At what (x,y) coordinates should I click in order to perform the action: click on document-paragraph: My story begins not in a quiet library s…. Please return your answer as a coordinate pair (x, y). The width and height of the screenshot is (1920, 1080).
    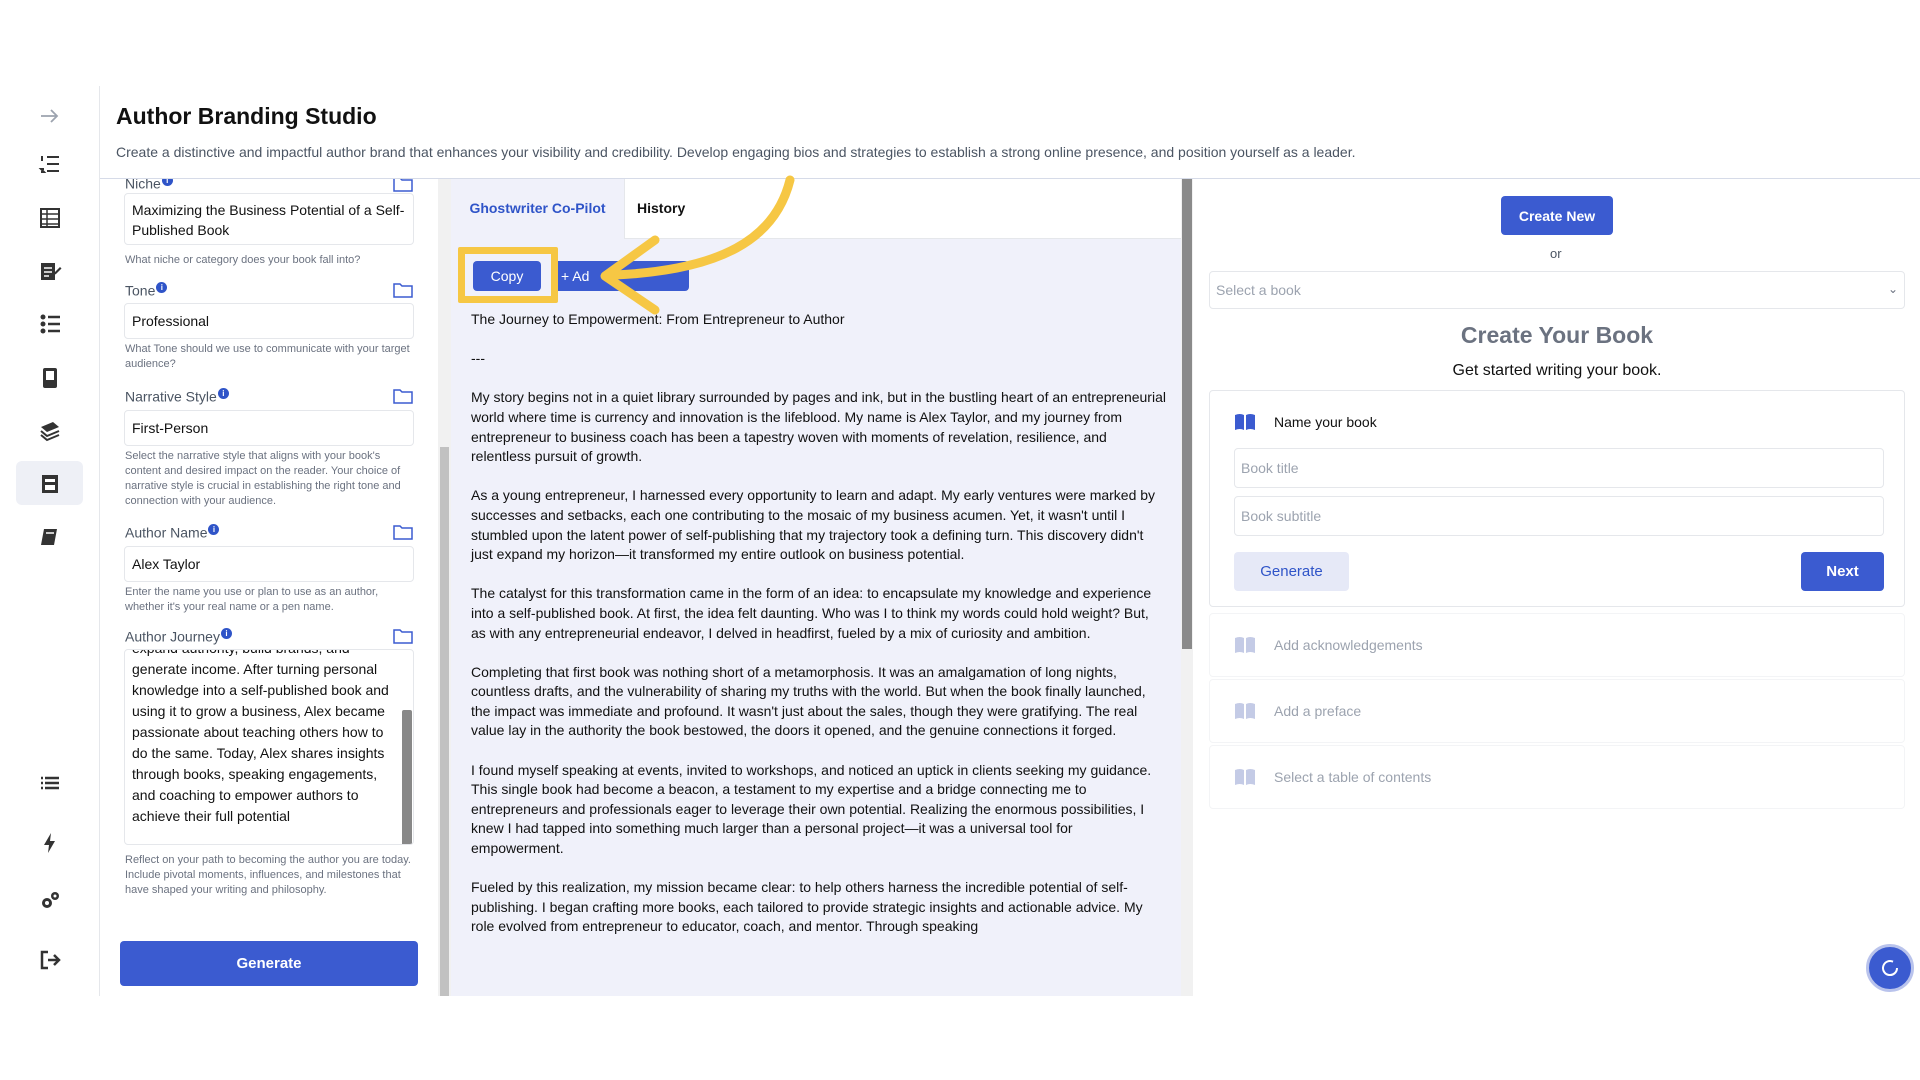
    Looking at the image, I should click on (818, 427).